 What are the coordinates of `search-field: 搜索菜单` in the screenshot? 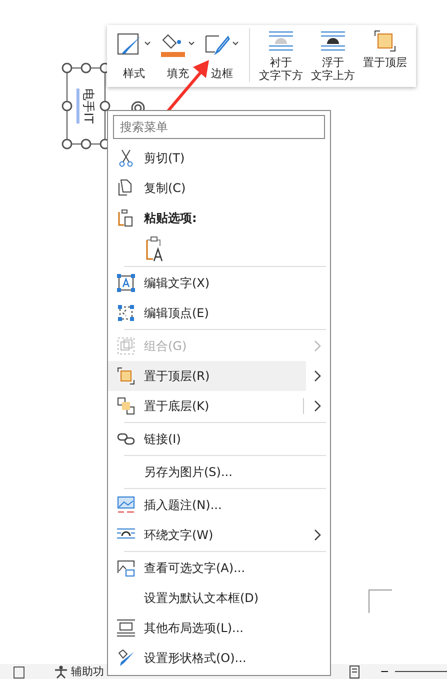 It's located at (219, 127).